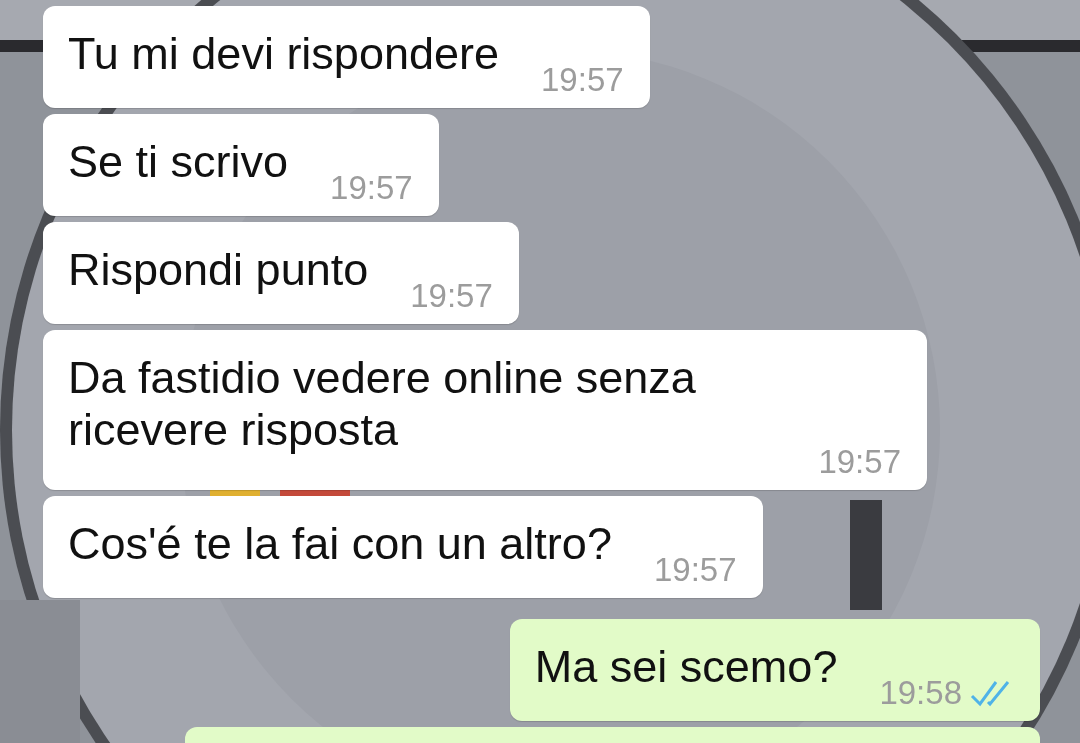 Image resolution: width=1080 pixels, height=743 pixels. I want to click on message-text: Rispondi punto, so click(218, 270).